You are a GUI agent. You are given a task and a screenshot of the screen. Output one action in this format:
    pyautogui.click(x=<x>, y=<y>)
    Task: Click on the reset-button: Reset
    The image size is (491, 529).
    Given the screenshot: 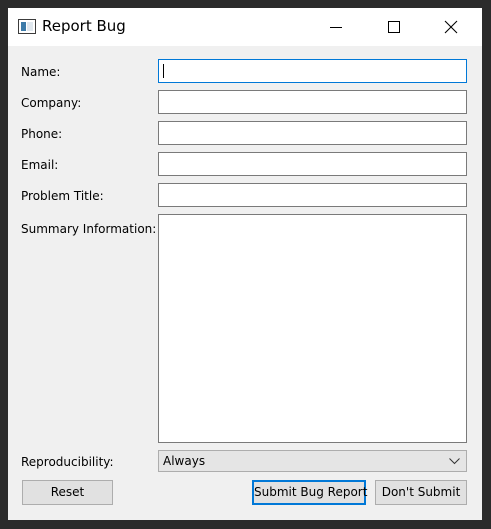 What is the action you would take?
    pyautogui.click(x=67, y=492)
    